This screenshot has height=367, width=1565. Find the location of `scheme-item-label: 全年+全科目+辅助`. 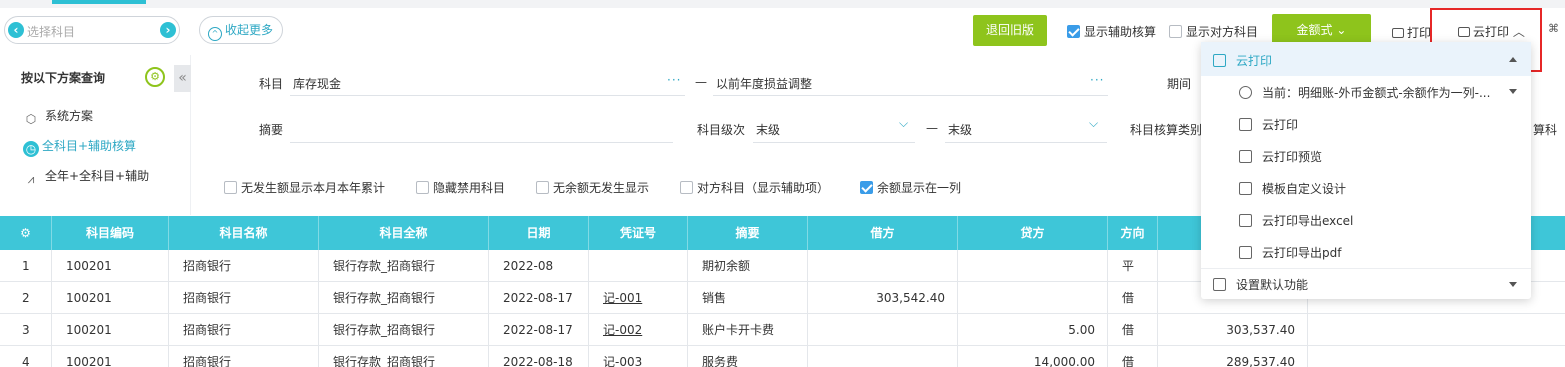

scheme-item-label: 全年+全科目+辅助 is located at coordinates (97, 176).